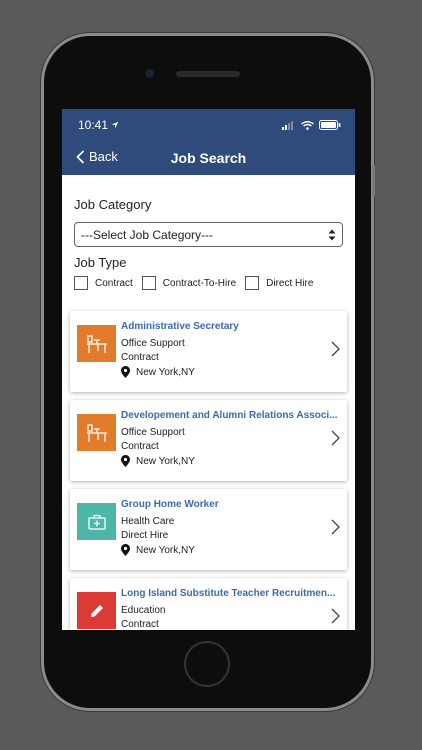 Image resolution: width=422 pixels, height=750 pixels. Describe the element at coordinates (115, 125) in the screenshot. I see `location-arrow-icon` at that location.